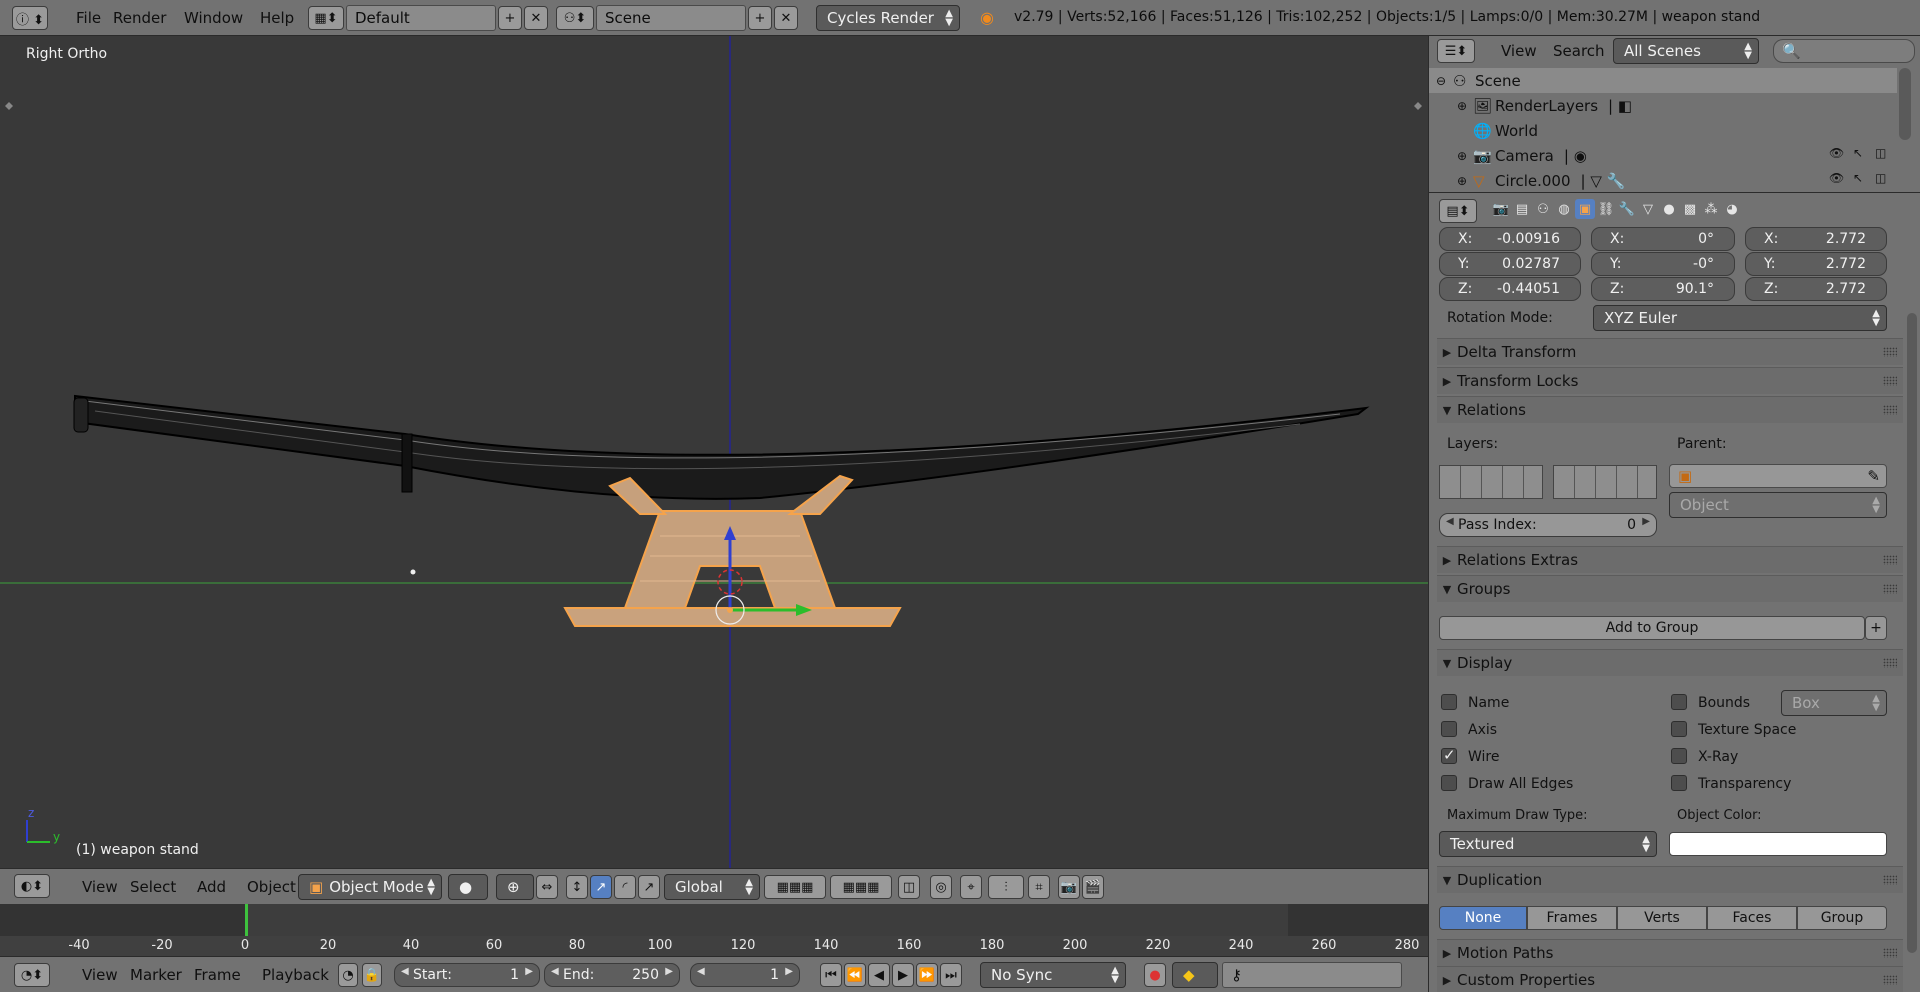  What do you see at coordinates (468, 887) in the screenshot?
I see `shading-dropdown: ●` at bounding box center [468, 887].